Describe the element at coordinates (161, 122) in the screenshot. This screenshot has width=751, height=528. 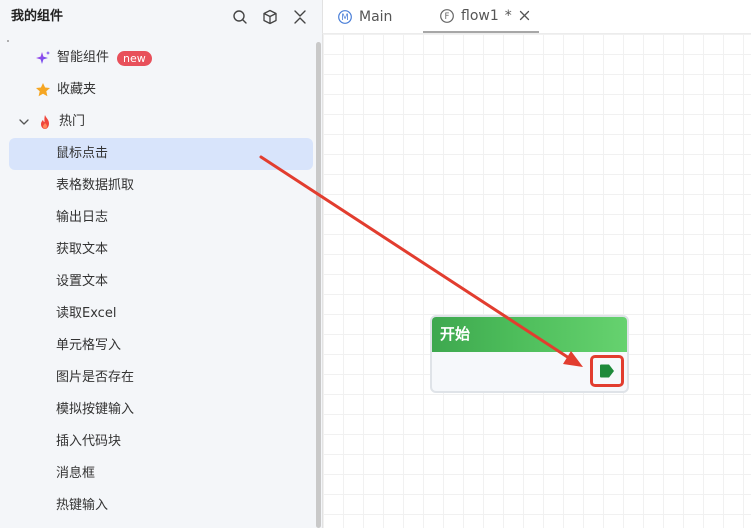
I see `list-item-popular: 热门` at that location.